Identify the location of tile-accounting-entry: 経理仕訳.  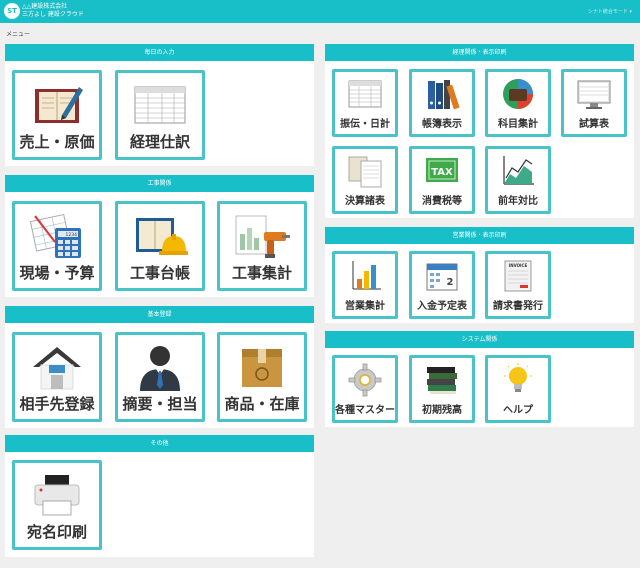
(160, 115).